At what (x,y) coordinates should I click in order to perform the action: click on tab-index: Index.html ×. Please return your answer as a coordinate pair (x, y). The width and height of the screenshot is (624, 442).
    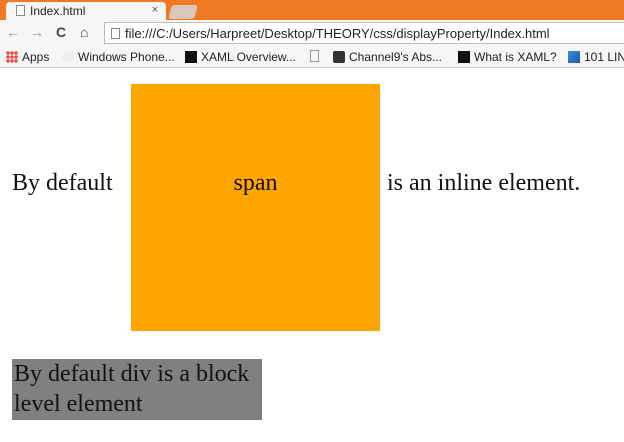
    Looking at the image, I should click on (86, 11).